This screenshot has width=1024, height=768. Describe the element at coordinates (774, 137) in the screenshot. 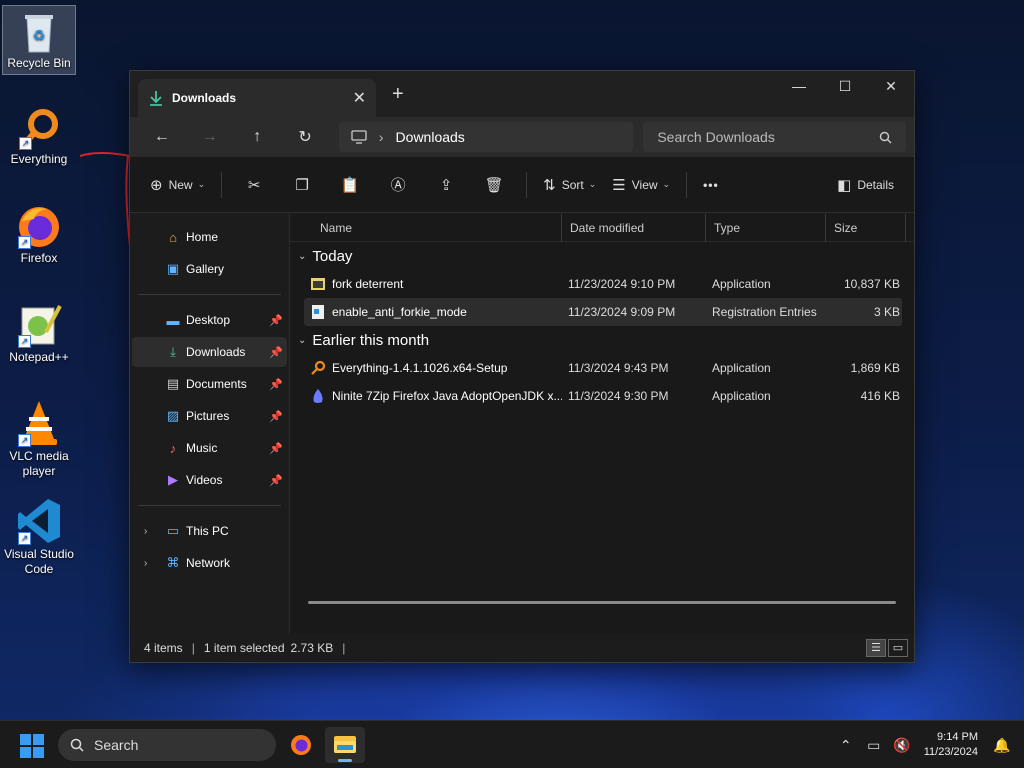

I see `search-input: Search Downloads` at that location.